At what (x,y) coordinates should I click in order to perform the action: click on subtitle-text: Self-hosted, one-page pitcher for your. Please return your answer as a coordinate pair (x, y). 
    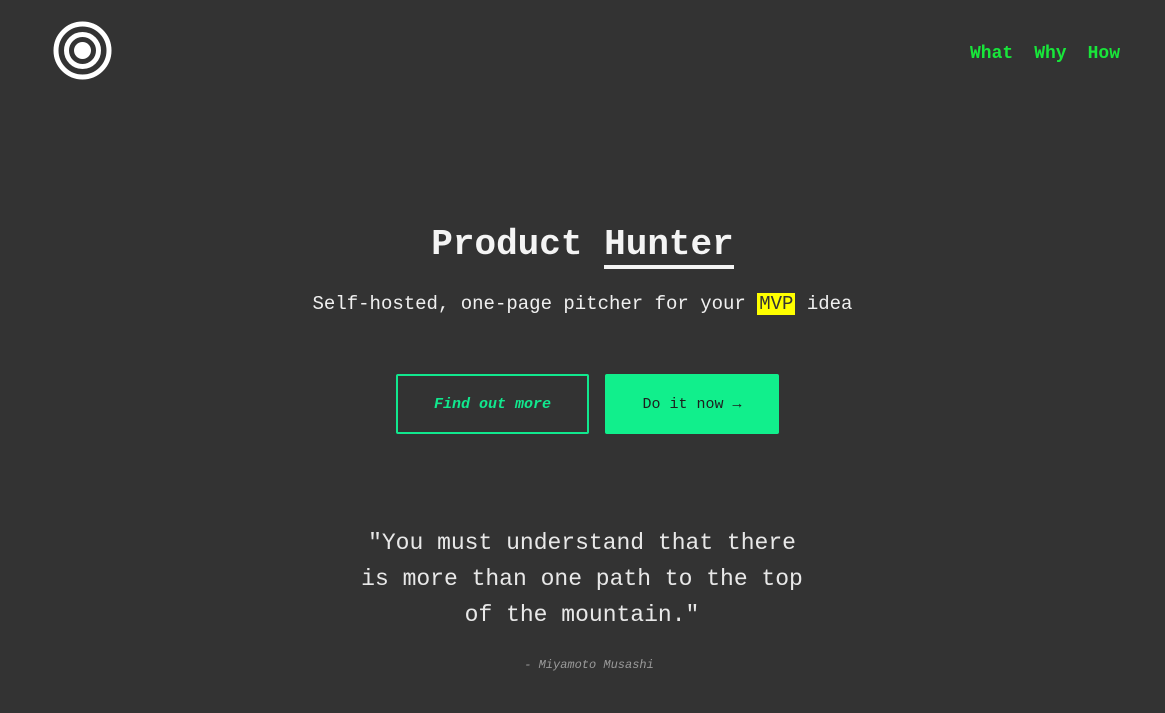
    Looking at the image, I should click on (529, 304).